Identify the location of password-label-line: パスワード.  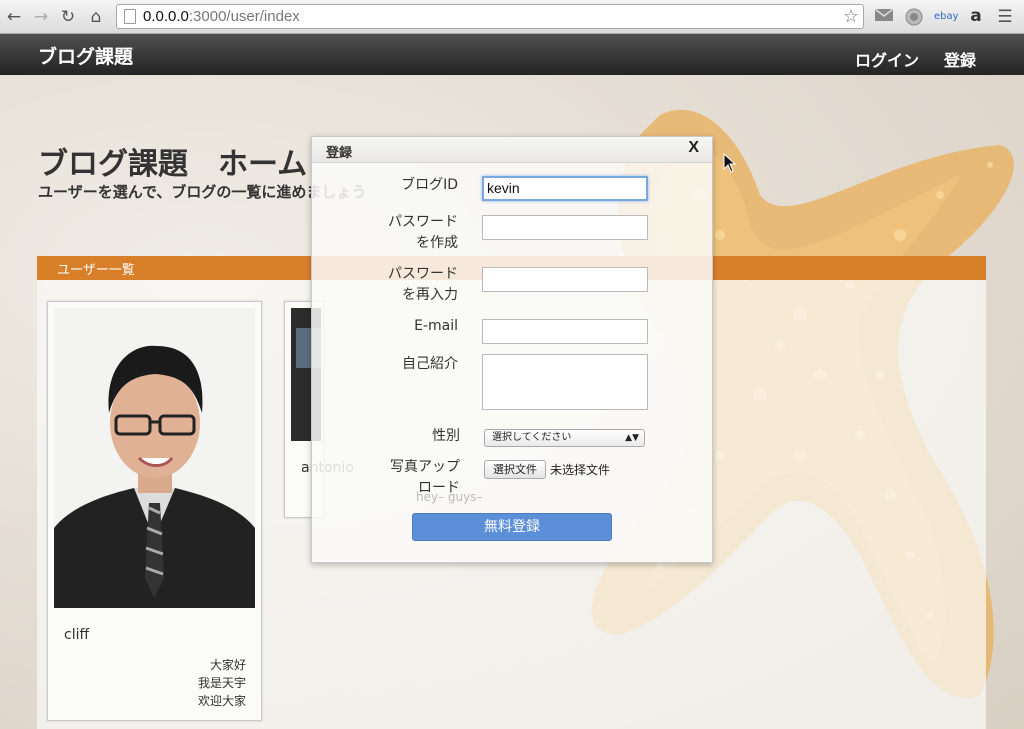
(423, 222).